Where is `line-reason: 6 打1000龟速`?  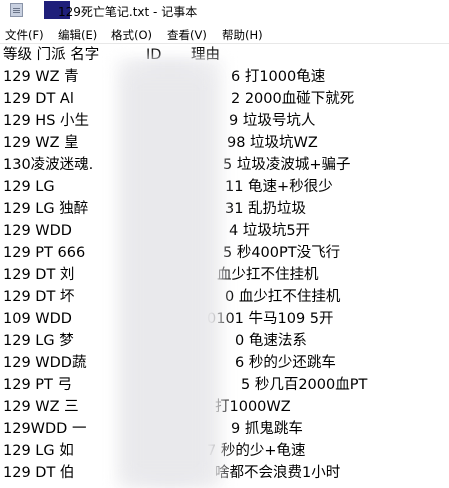 line-reason: 6 打1000龟速 is located at coordinates (278, 77).